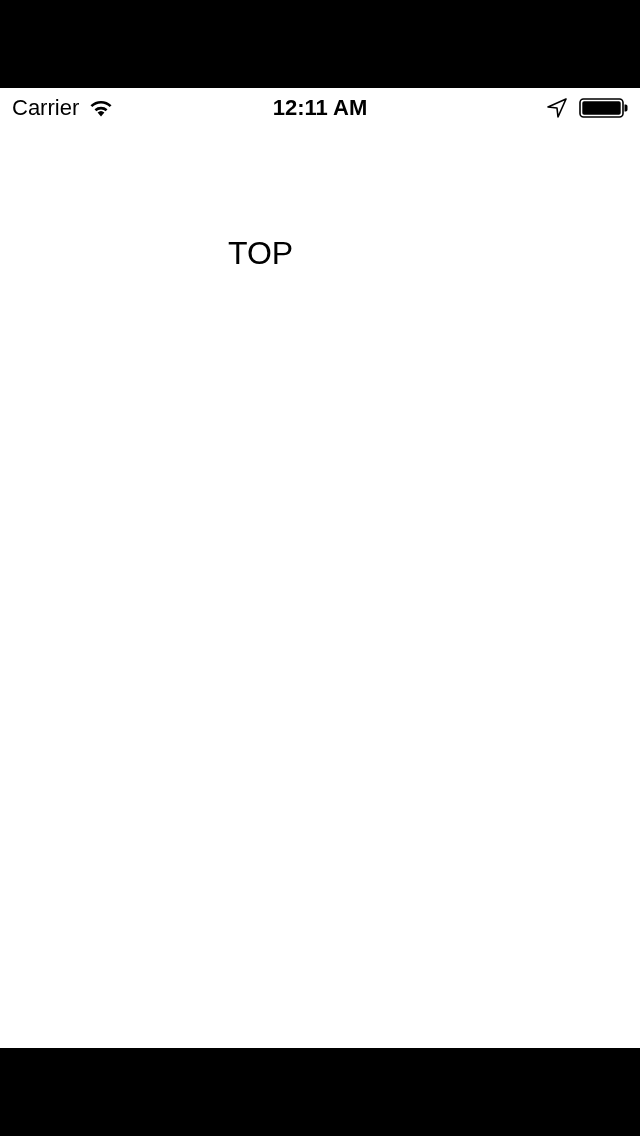 This screenshot has width=640, height=1136. Describe the element at coordinates (101, 108) in the screenshot. I see `wifi-icon` at that location.